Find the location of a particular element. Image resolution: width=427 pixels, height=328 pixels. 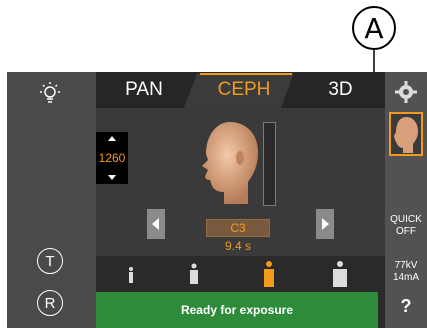

gear-icon is located at coordinates (406, 92).